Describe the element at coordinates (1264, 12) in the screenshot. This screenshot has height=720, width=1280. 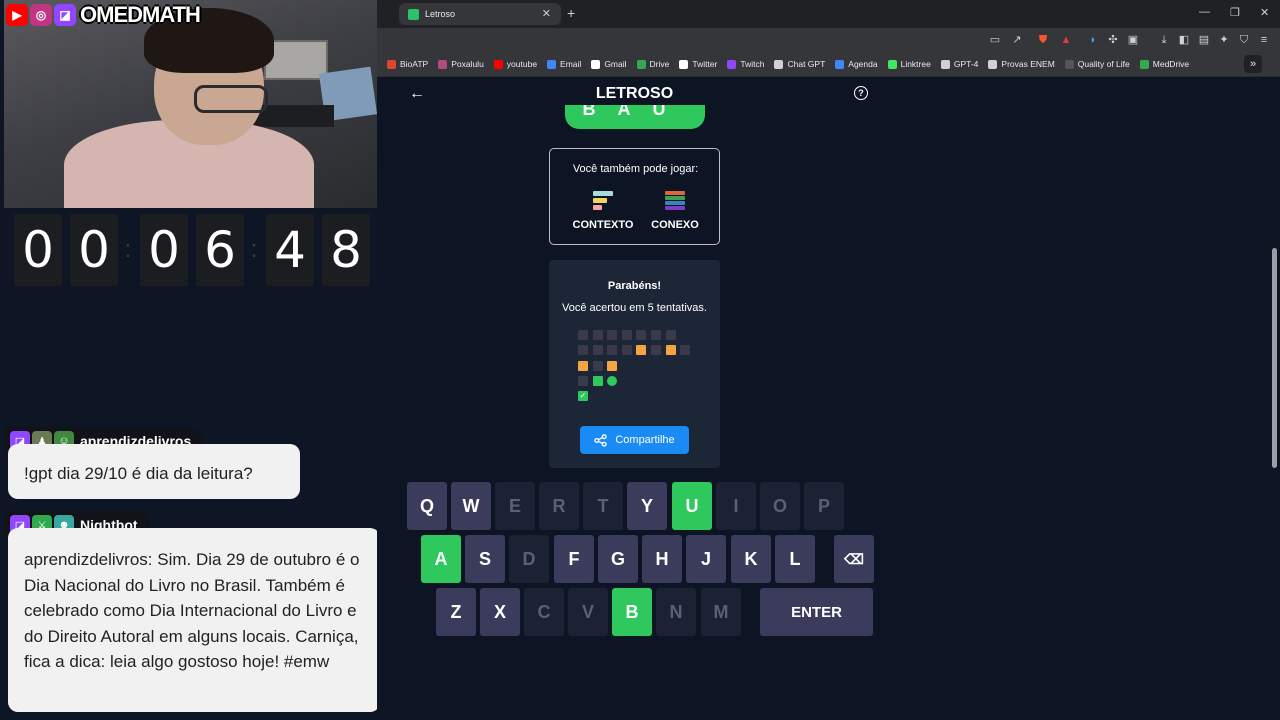
I see `close-window-button: ✕` at that location.